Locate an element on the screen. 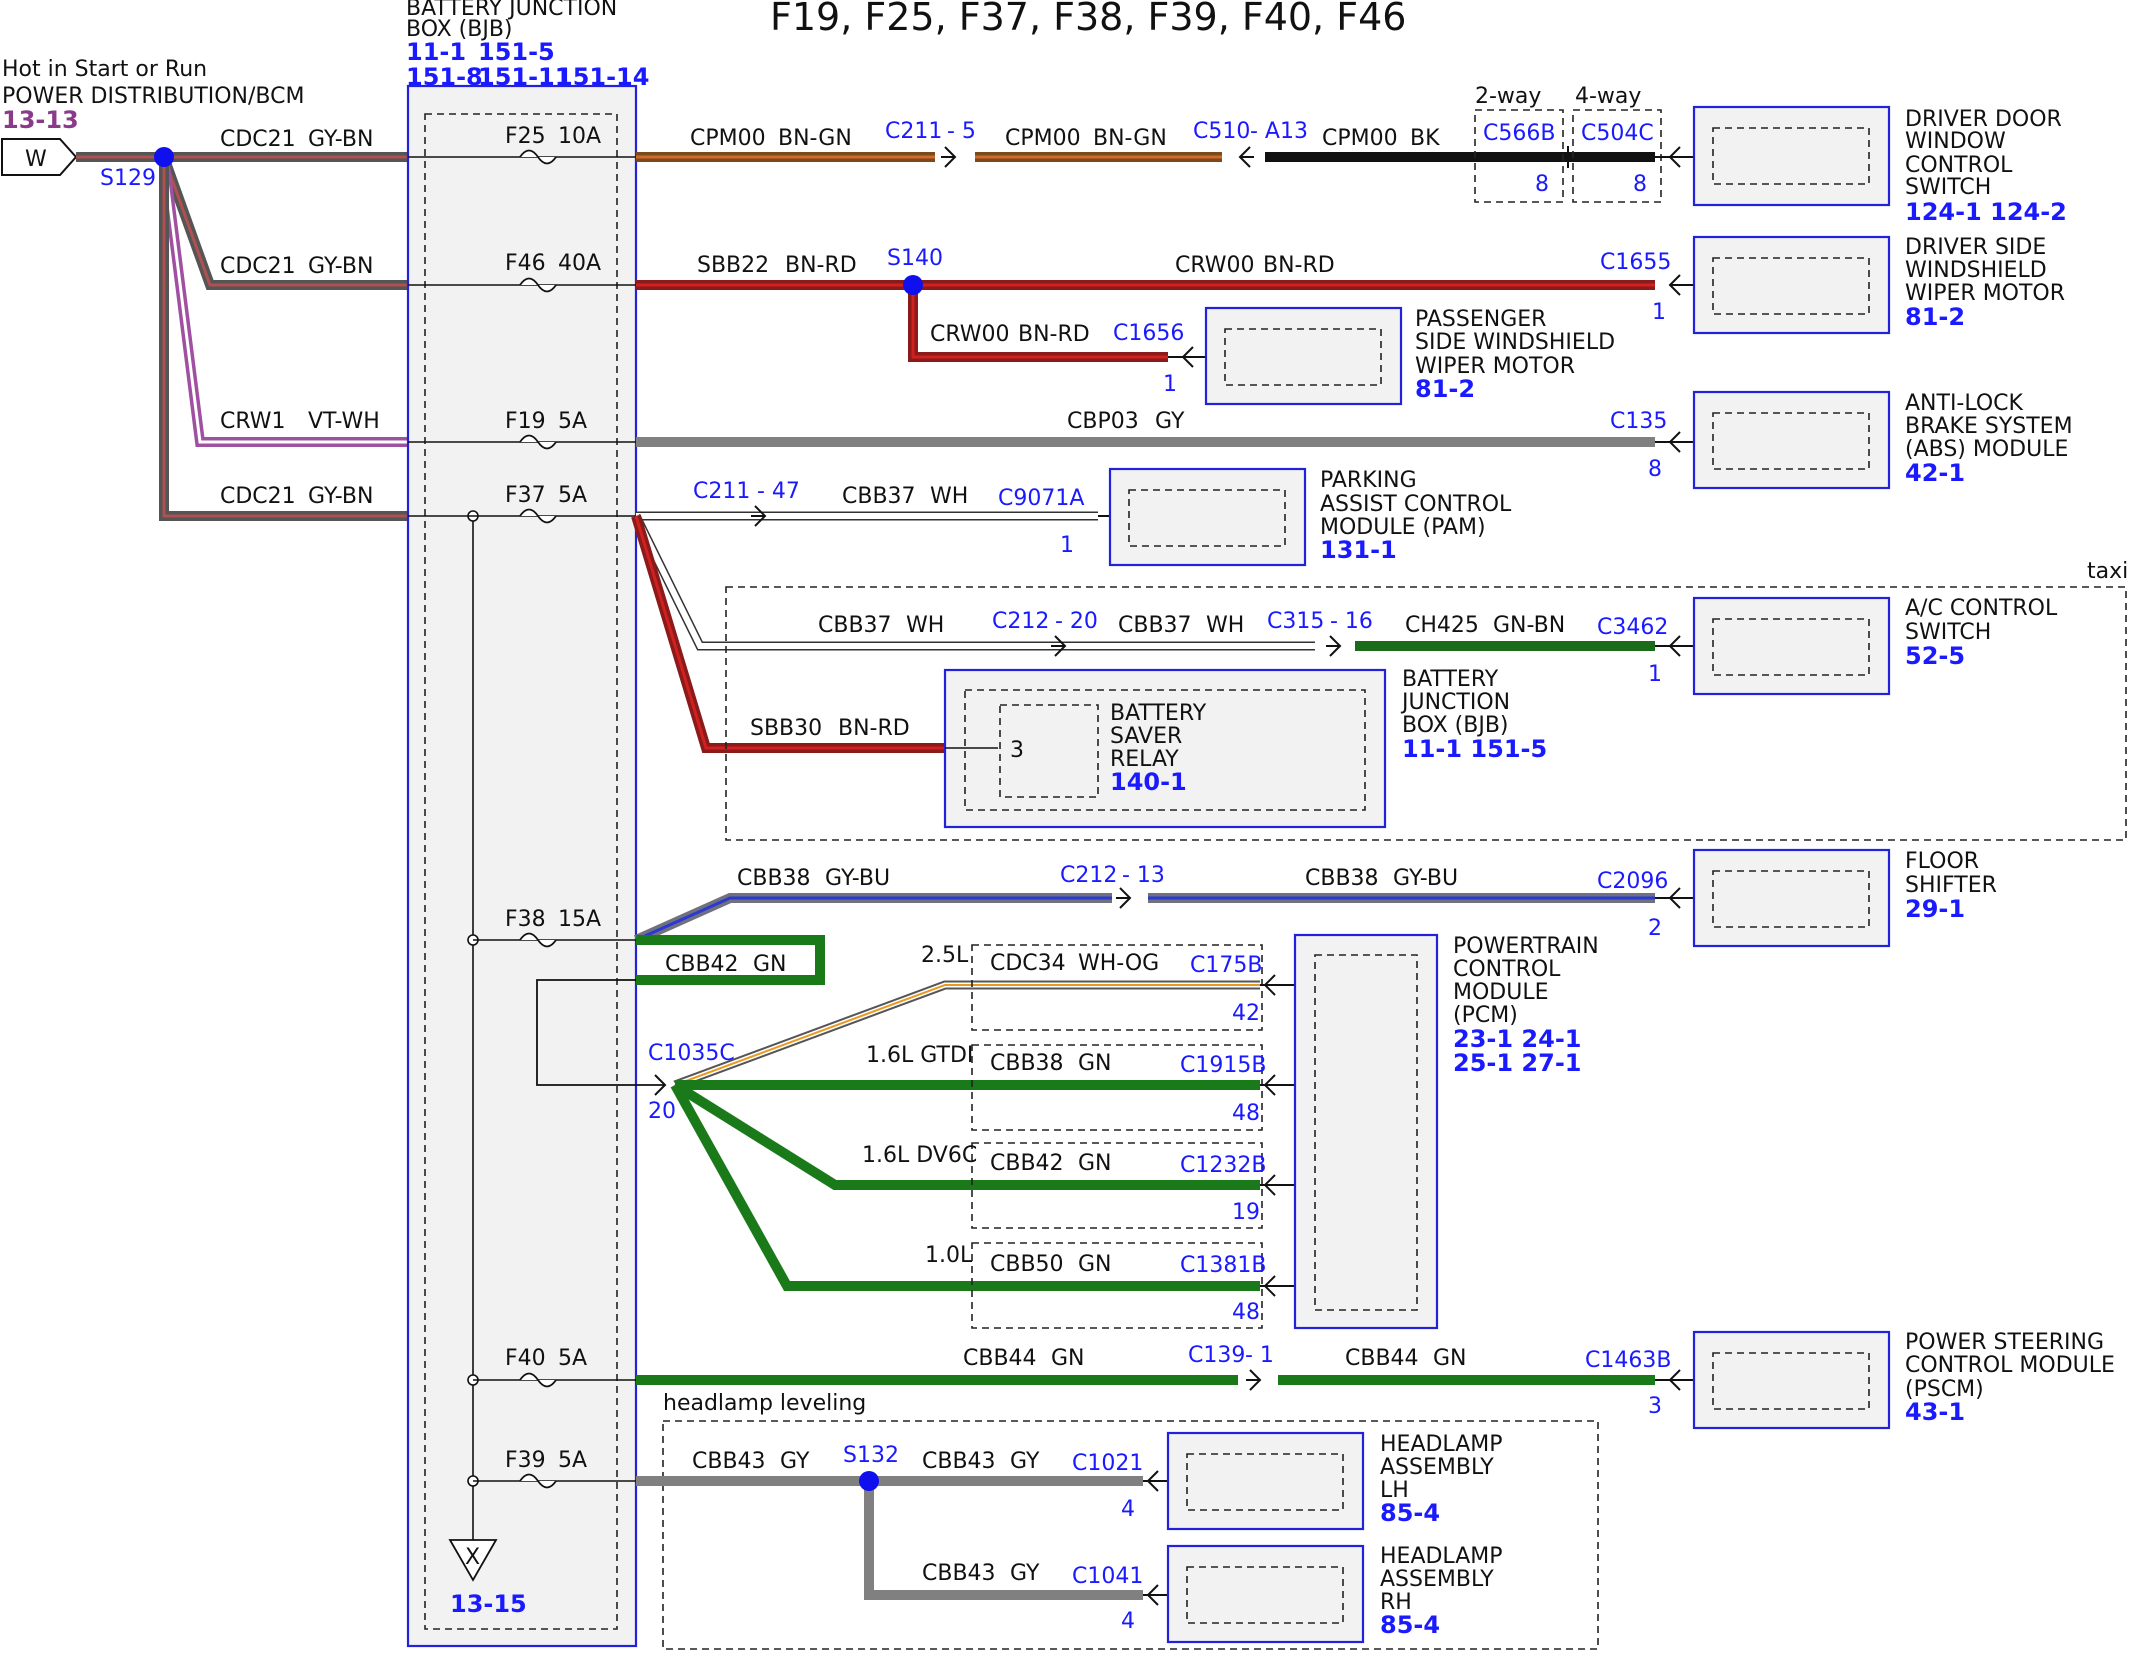 This screenshot has height=1657, width=2130. wire-cpm3-circuit: CPM00 is located at coordinates (1360, 138).